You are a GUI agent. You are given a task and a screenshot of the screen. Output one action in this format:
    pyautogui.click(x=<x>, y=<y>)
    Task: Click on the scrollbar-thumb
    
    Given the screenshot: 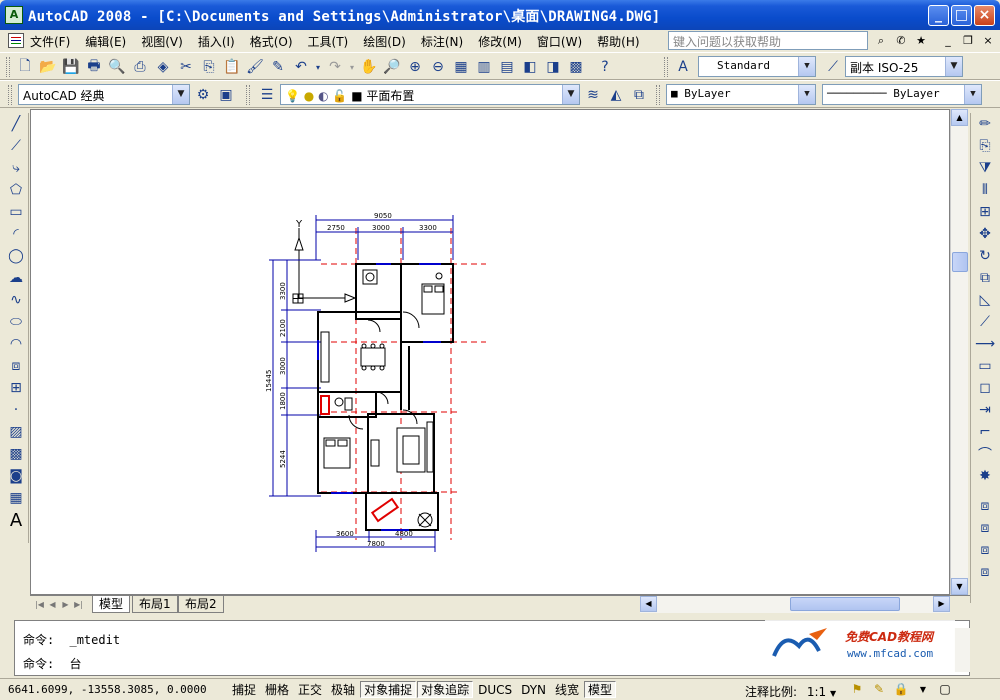 What is the action you would take?
    pyautogui.click(x=845, y=604)
    